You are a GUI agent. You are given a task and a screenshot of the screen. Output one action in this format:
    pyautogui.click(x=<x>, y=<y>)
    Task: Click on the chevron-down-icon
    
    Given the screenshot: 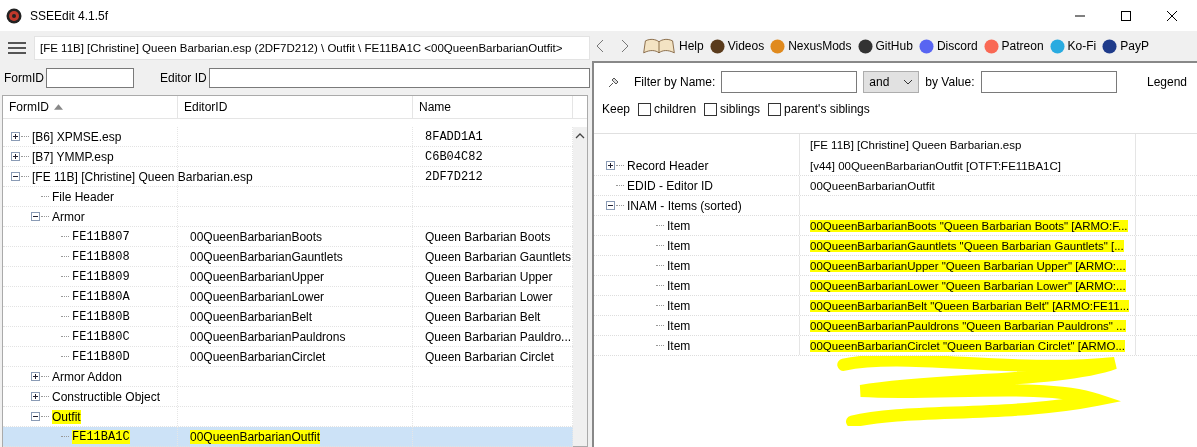 What is the action you would take?
    pyautogui.click(x=908, y=82)
    